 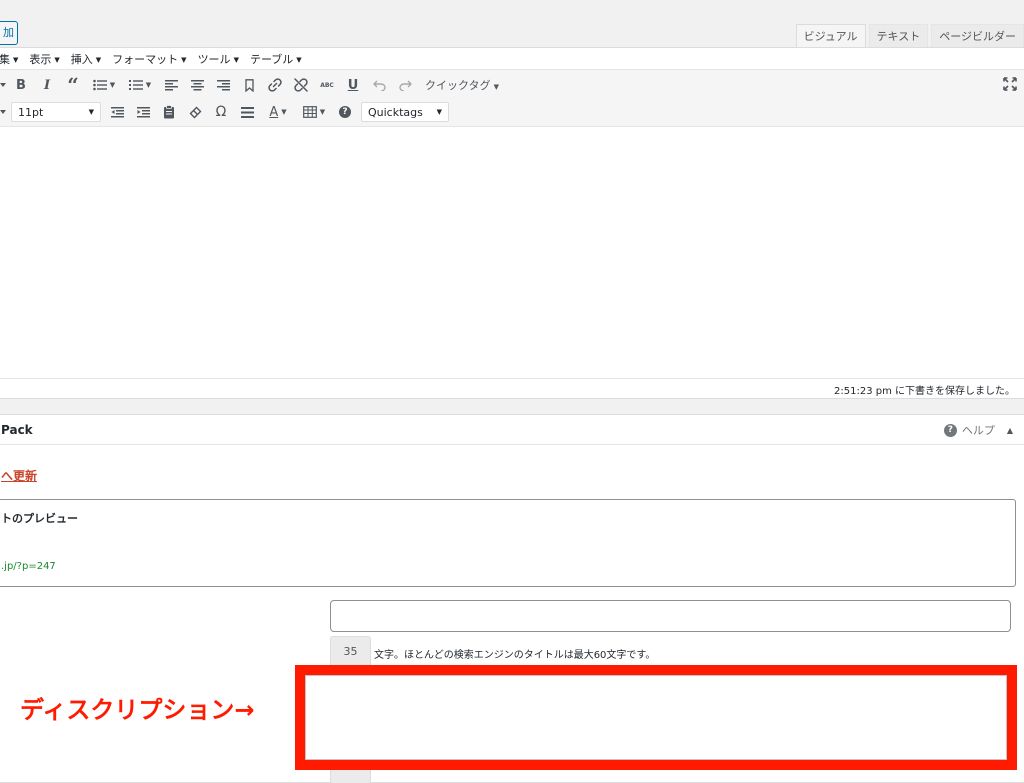 I want to click on snippet-preview: トのプレビュー .jp/?p=247, so click(x=508, y=543).